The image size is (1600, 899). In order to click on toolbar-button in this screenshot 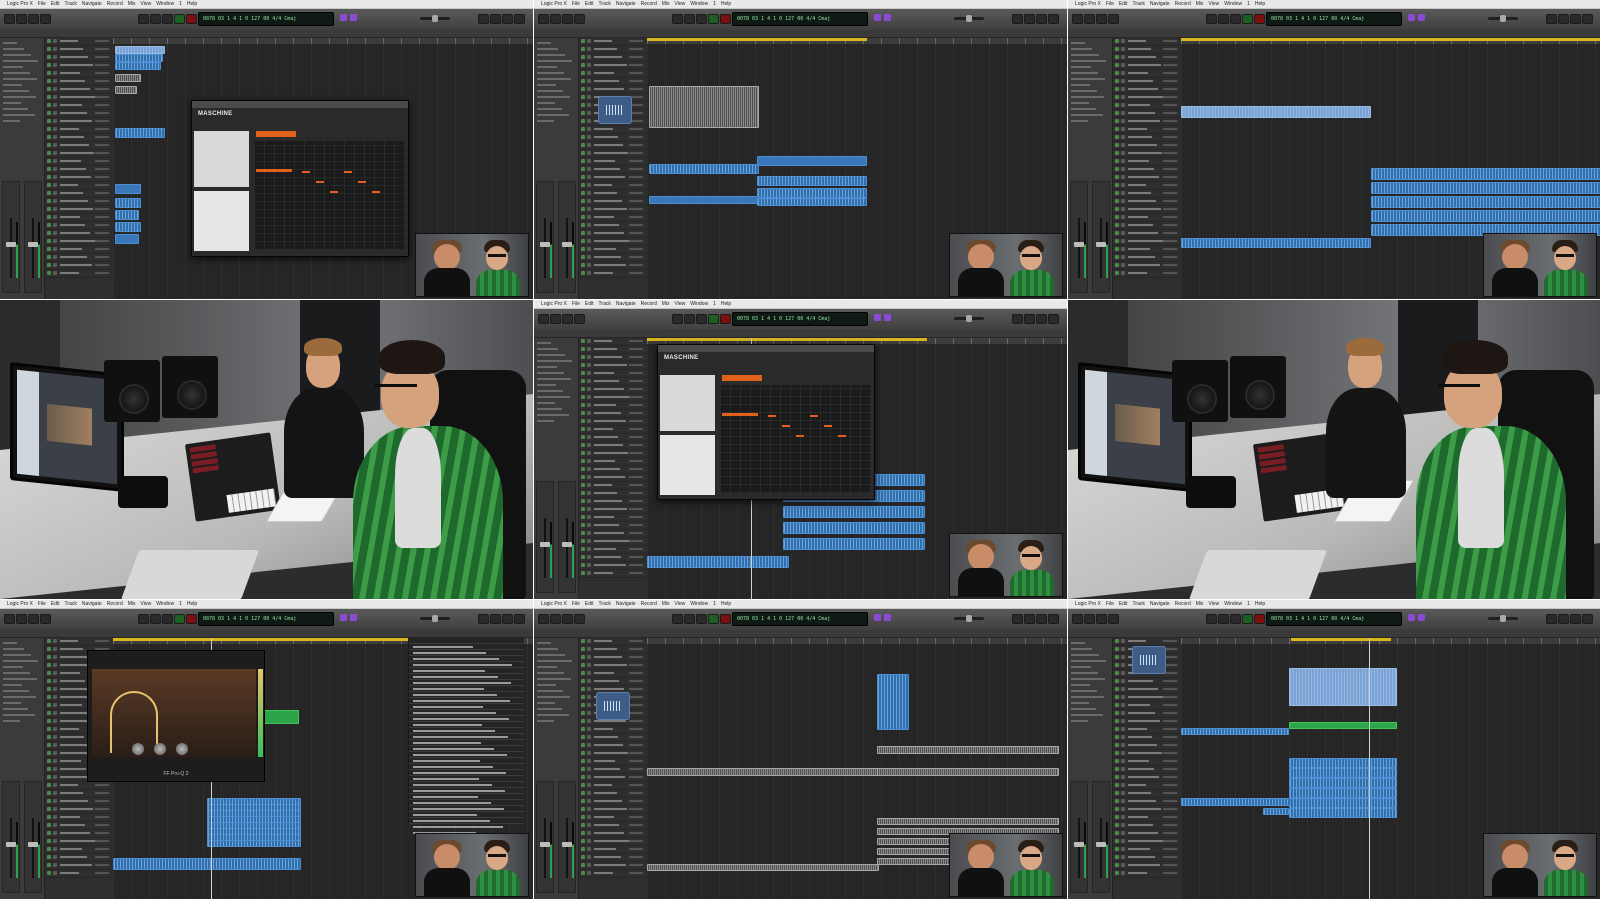, I will do `click(579, 619)`.